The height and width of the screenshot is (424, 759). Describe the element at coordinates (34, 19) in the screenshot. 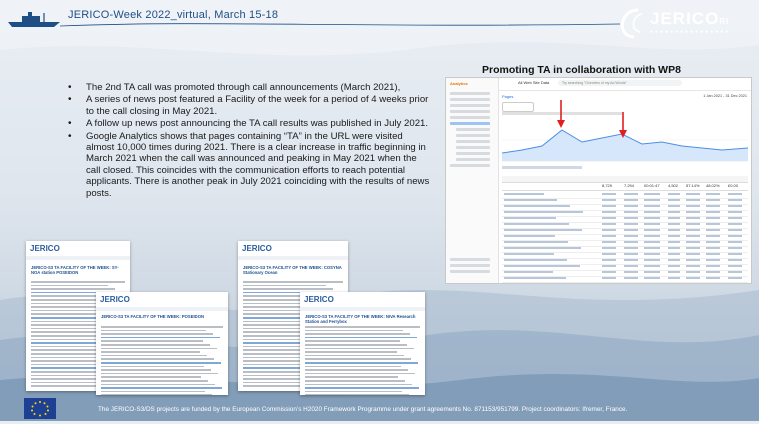

I see `research-vessel-icon` at that location.